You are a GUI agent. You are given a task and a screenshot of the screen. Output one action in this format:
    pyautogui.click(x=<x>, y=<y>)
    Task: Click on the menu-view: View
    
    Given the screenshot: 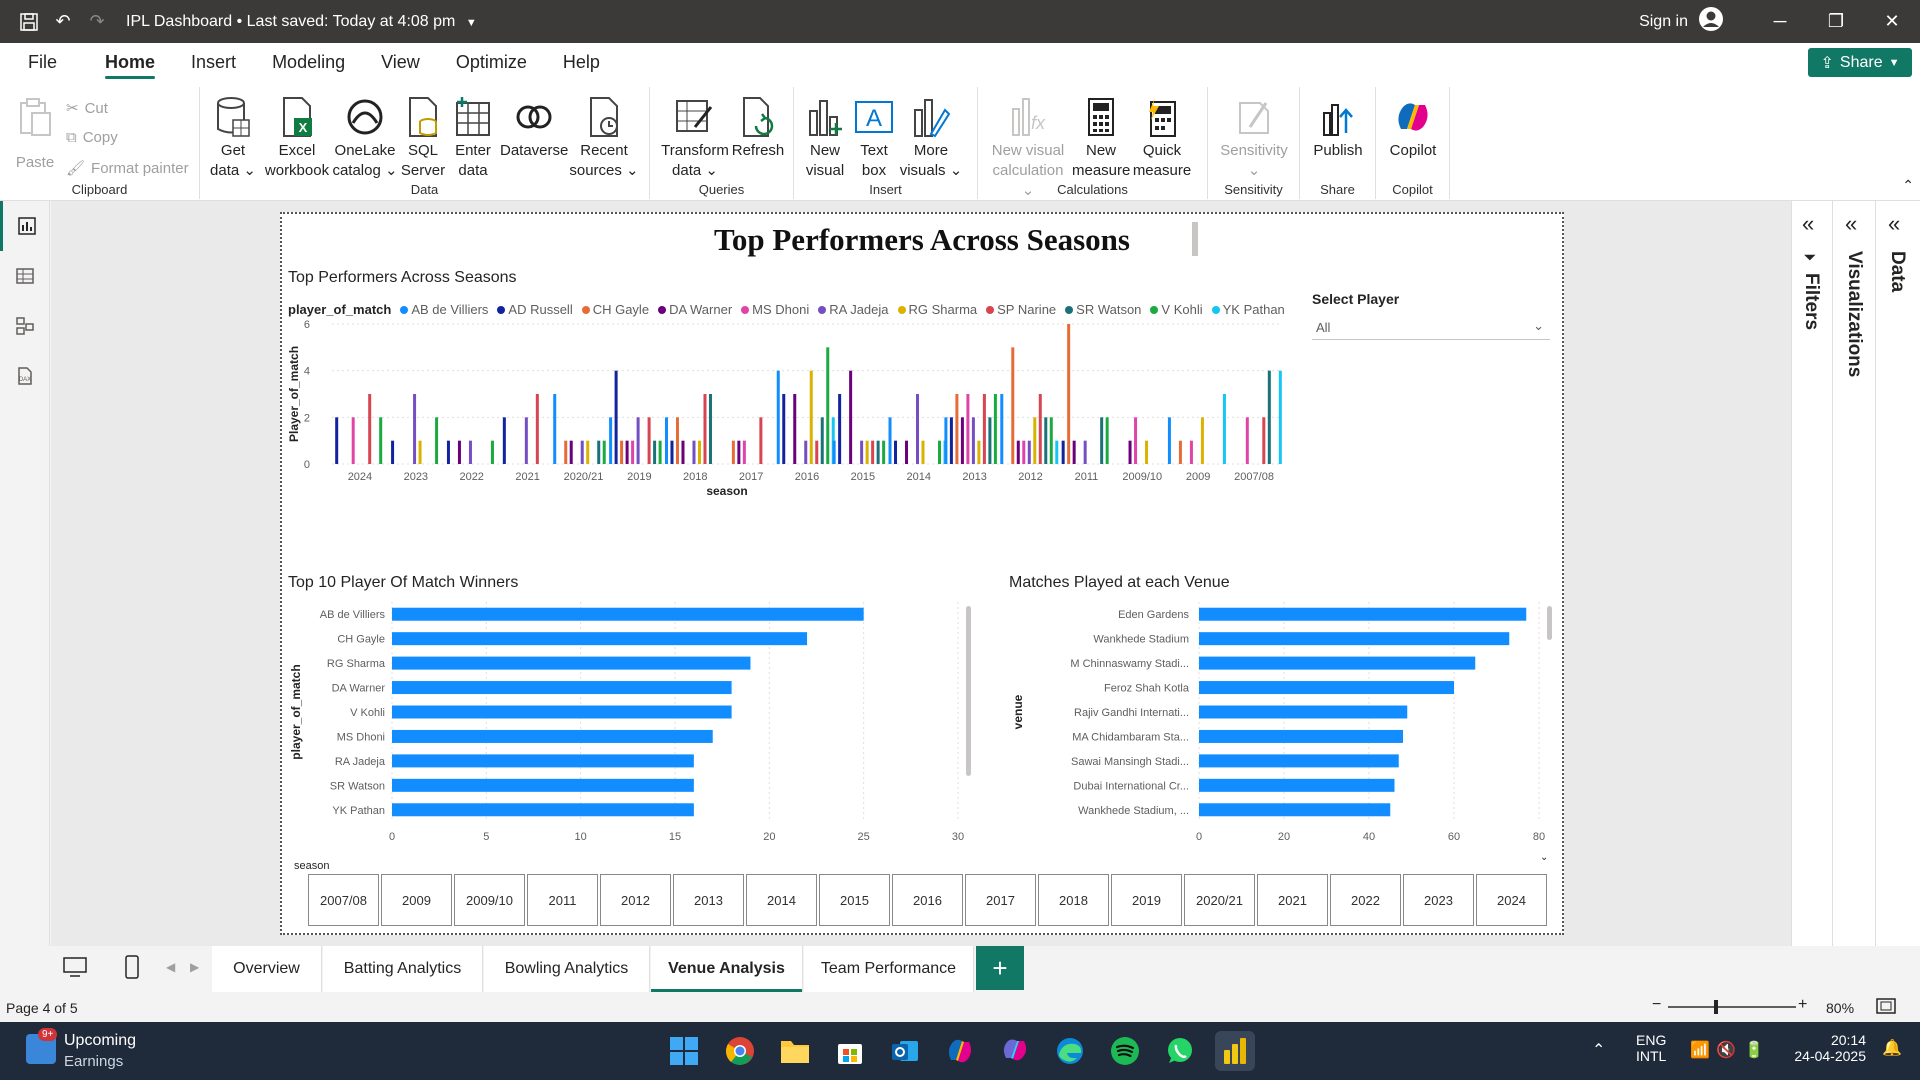 What is the action you would take?
    pyautogui.click(x=400, y=62)
    